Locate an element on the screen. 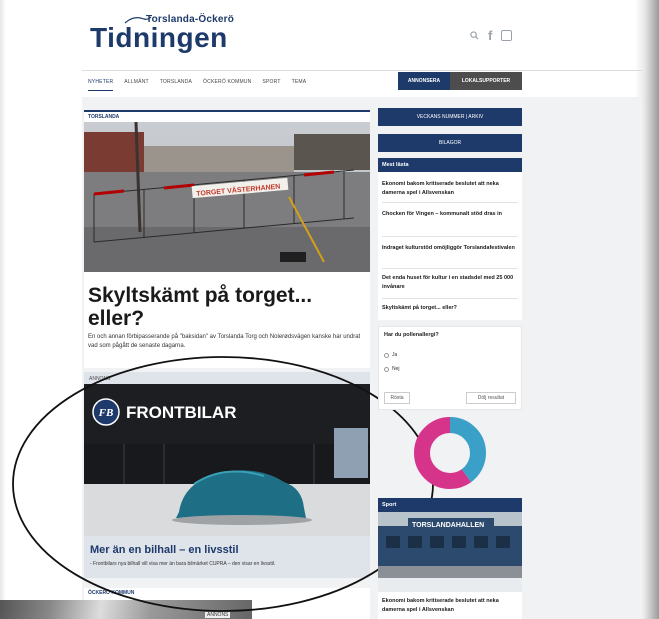  article-photo: TORGET VÄSTERHANEN is located at coordinates (227, 197).